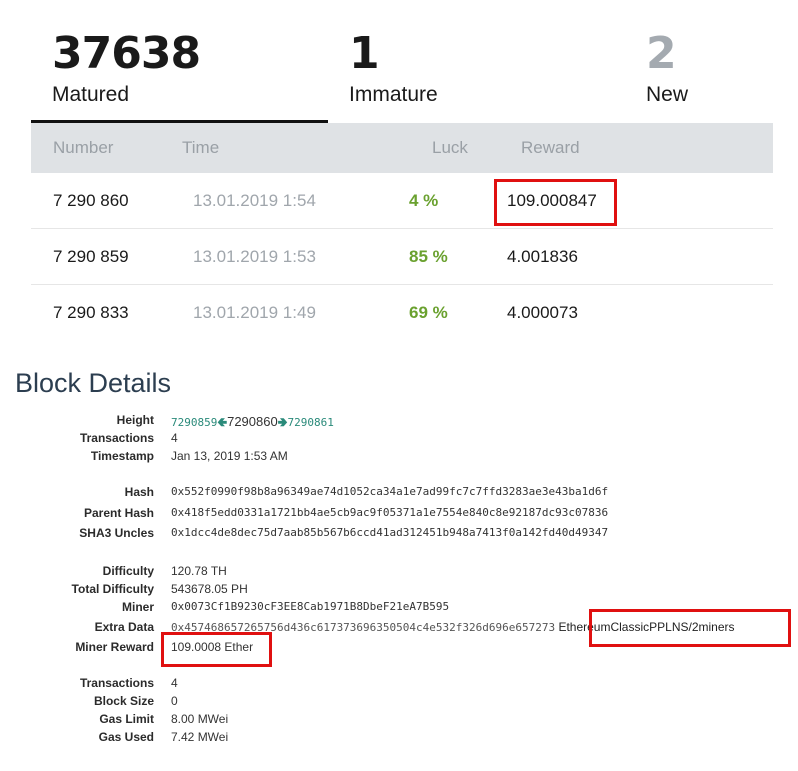 The image size is (798, 771). What do you see at coordinates (216, 649) in the screenshot?
I see `miner-reward-highlight-box` at bounding box center [216, 649].